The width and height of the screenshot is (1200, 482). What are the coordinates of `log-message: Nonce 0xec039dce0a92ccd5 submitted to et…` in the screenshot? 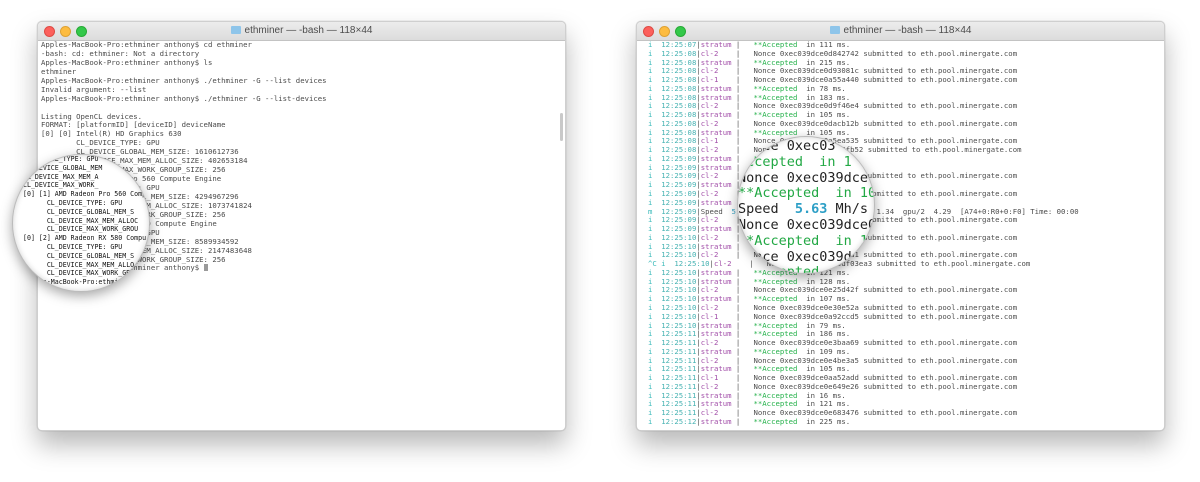 It's located at (885, 316).